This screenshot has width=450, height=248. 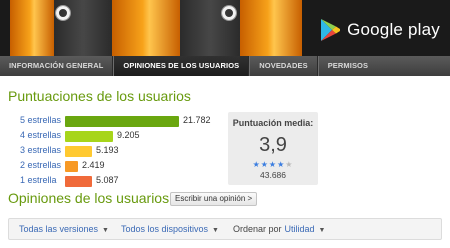 I want to click on write-review-button: Escribir una opinión >, so click(x=214, y=199).